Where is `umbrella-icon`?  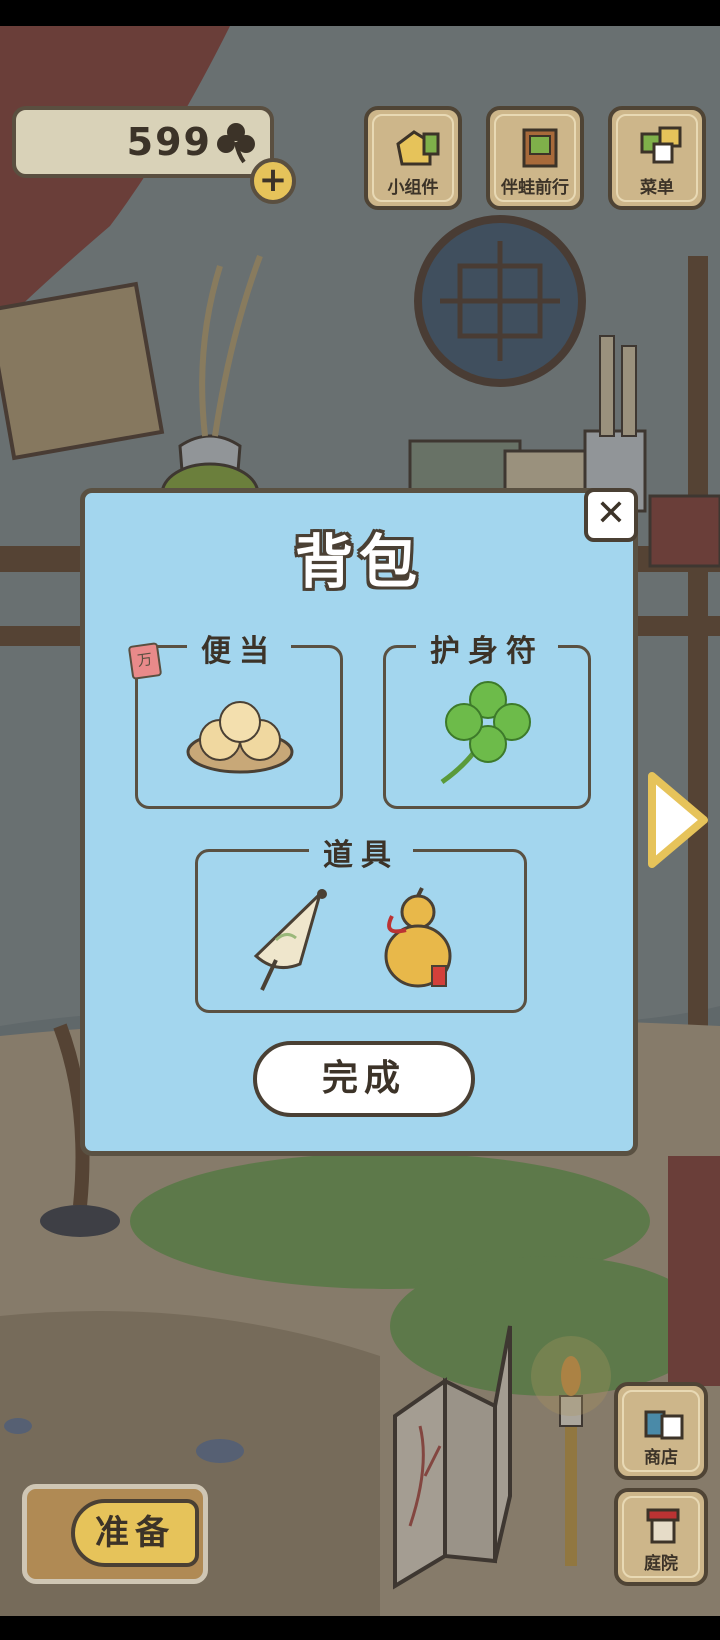 umbrella-icon is located at coordinates (291, 943).